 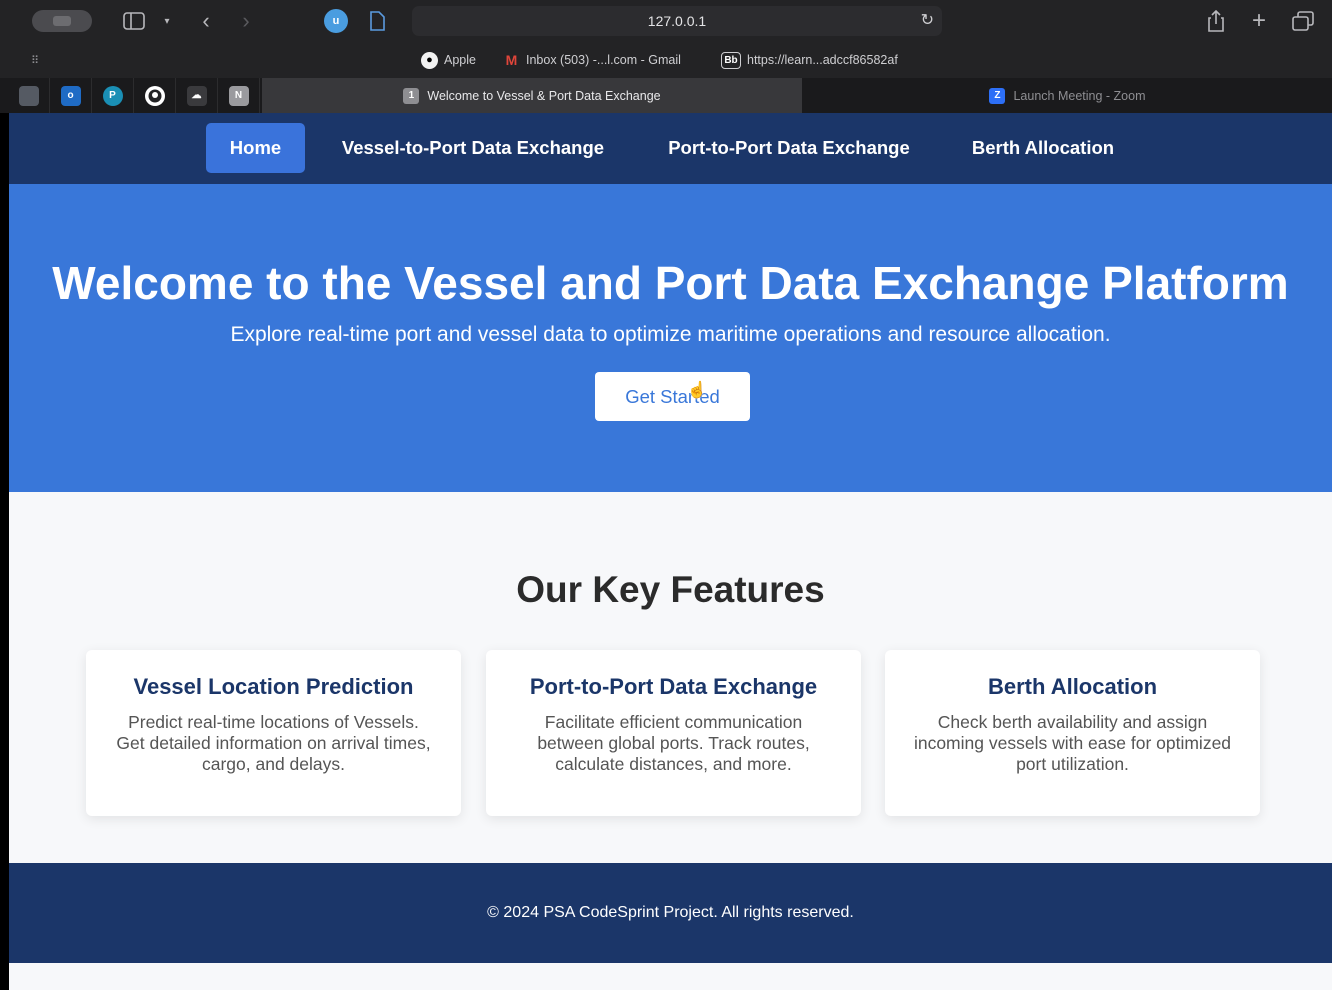 What do you see at coordinates (35, 60) in the screenshot?
I see `grid-icon: ⠿` at bounding box center [35, 60].